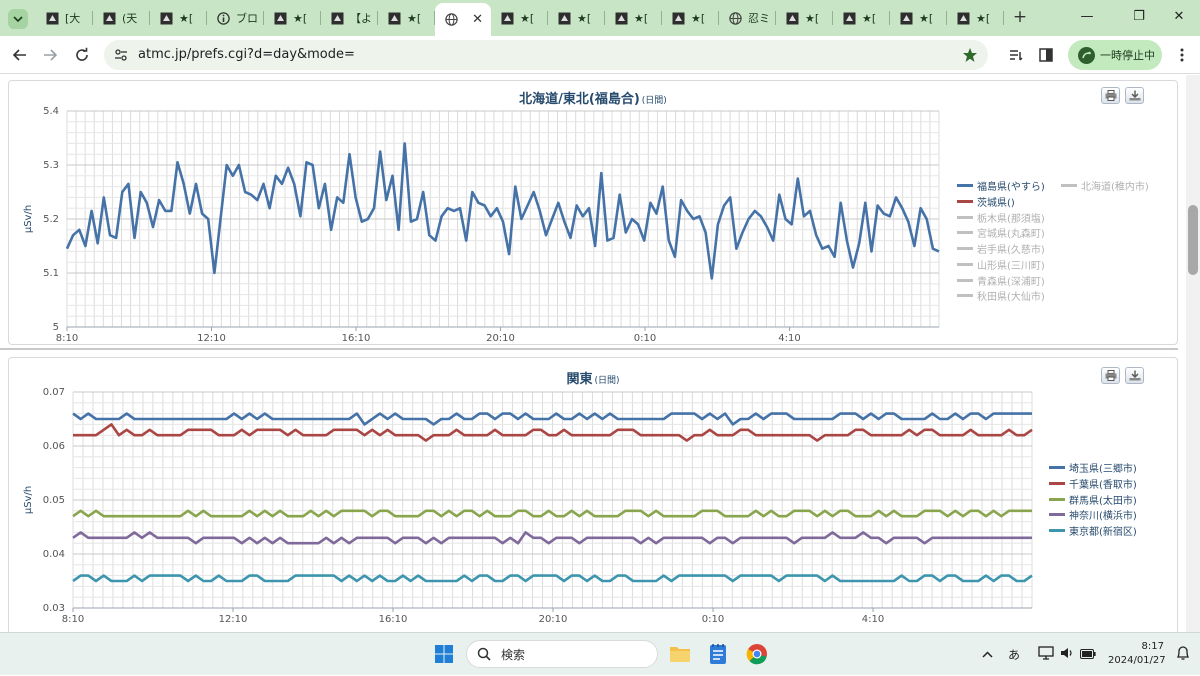  Describe the element at coordinates (1001, 249) in the screenshot. I see `legend-item: 岩手県(久慈市)` at that location.